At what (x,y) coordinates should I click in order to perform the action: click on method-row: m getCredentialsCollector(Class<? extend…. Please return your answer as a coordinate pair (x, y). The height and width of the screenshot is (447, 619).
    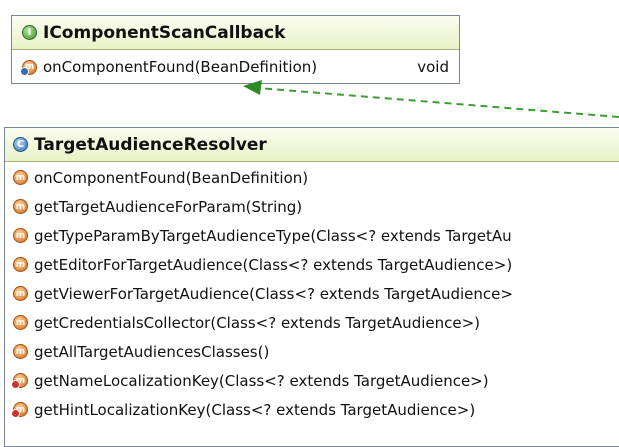
    Looking at the image, I should click on (312, 322).